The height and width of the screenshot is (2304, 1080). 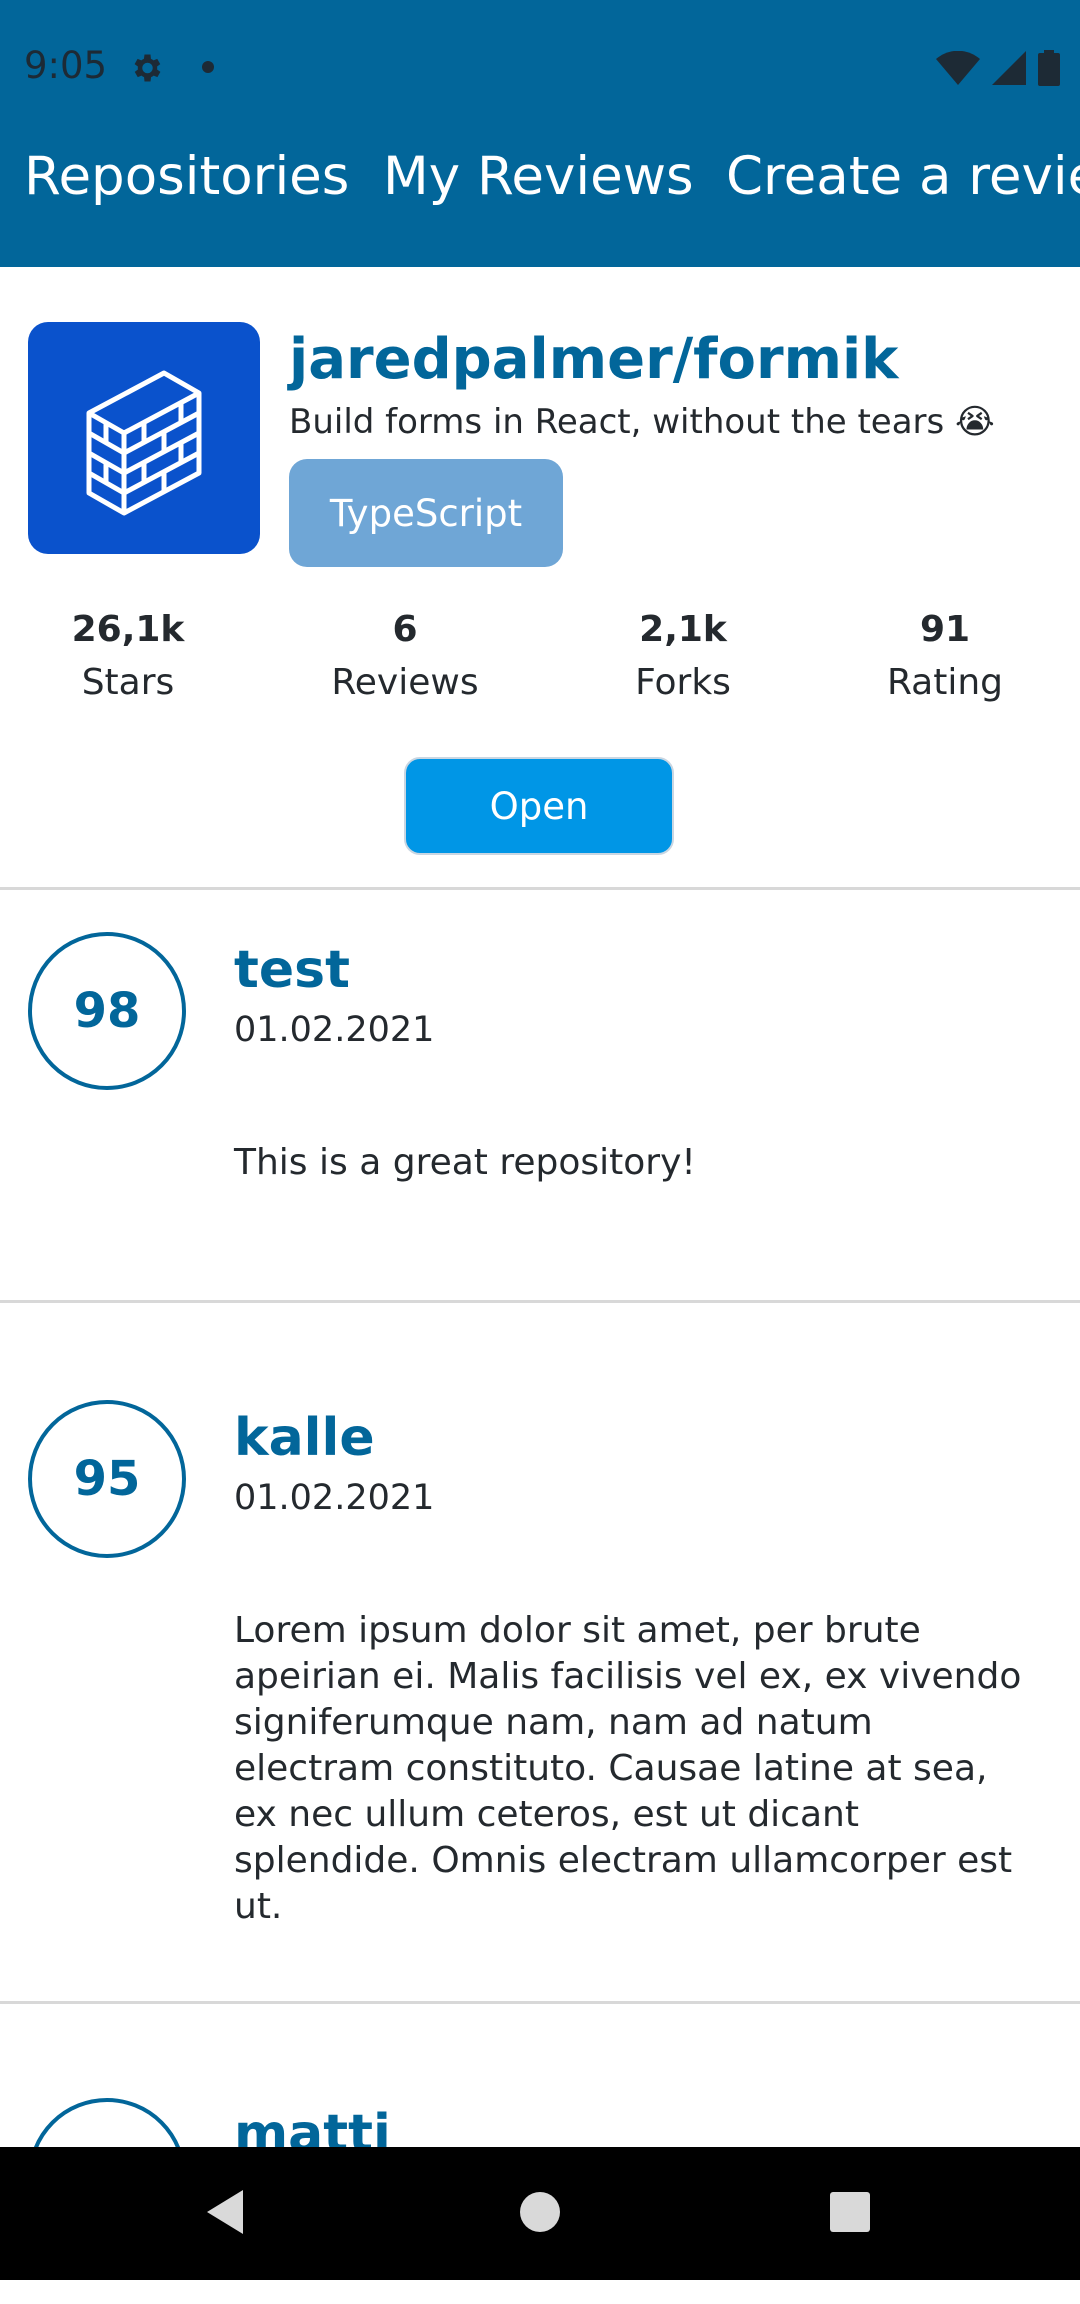 I want to click on stat-reviews: 6 Reviews, so click(x=405, y=655).